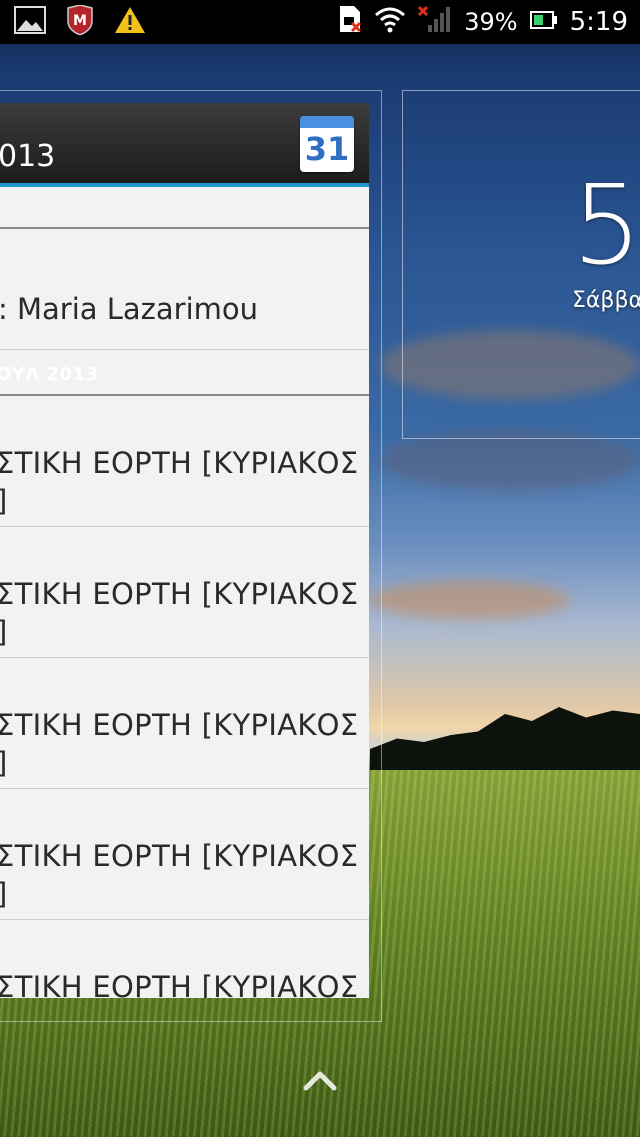  I want to click on clock-day: Σάββα, so click(606, 300).